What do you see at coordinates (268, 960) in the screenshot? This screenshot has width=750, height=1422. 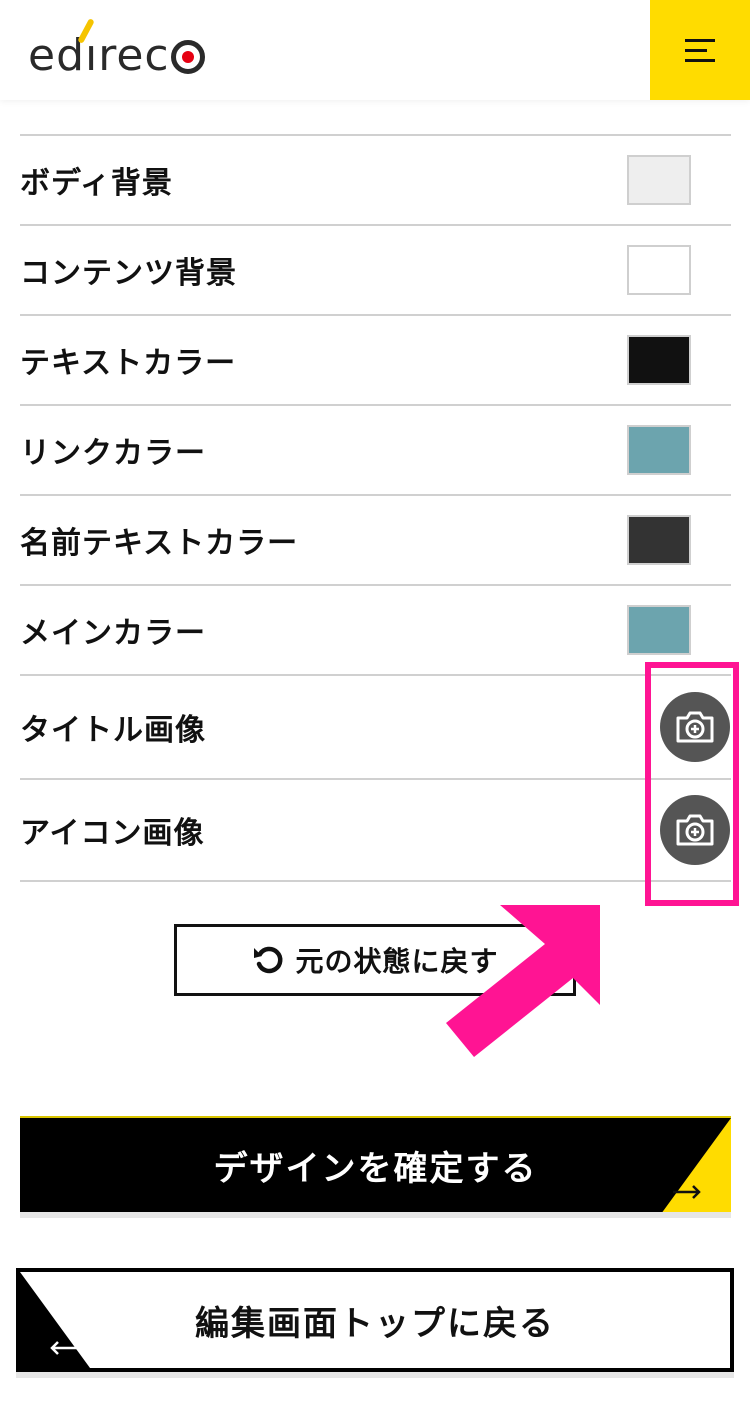 I see `undo-icon` at bounding box center [268, 960].